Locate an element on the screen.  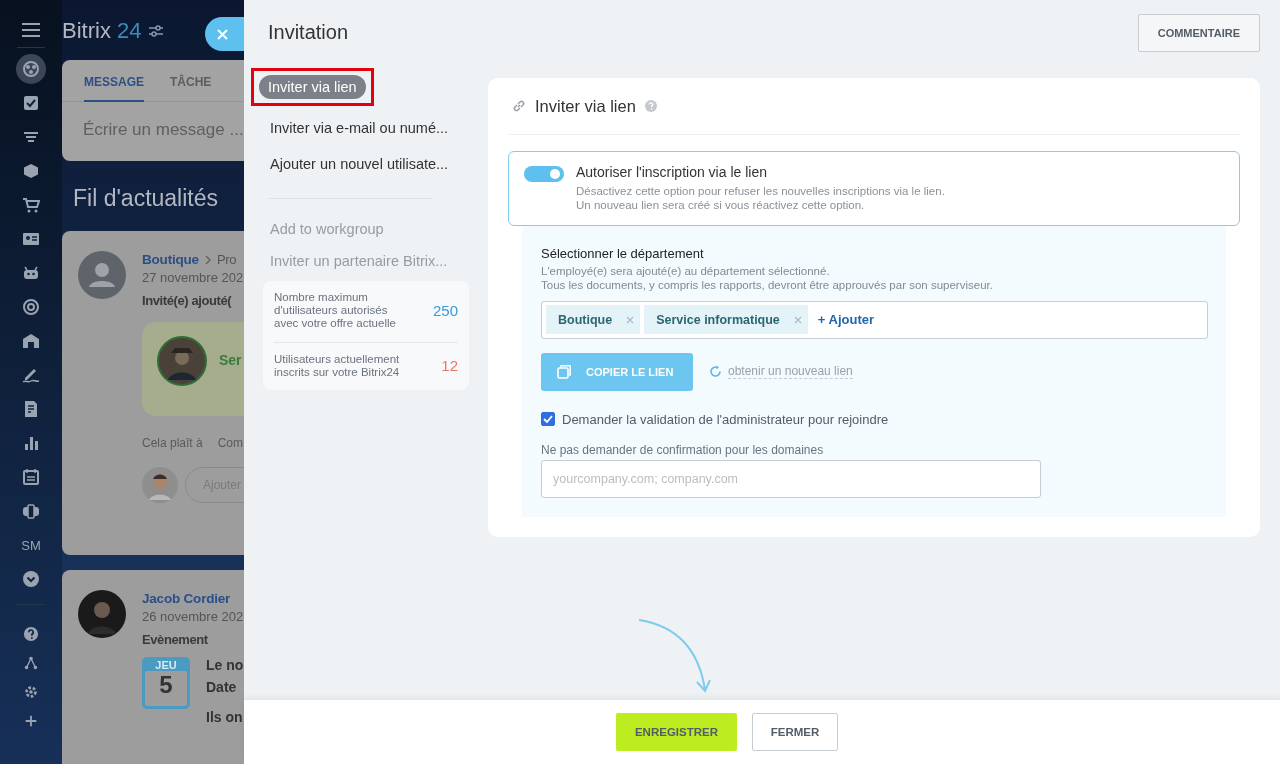
contact-card-icon is located at coordinates (31, 239).